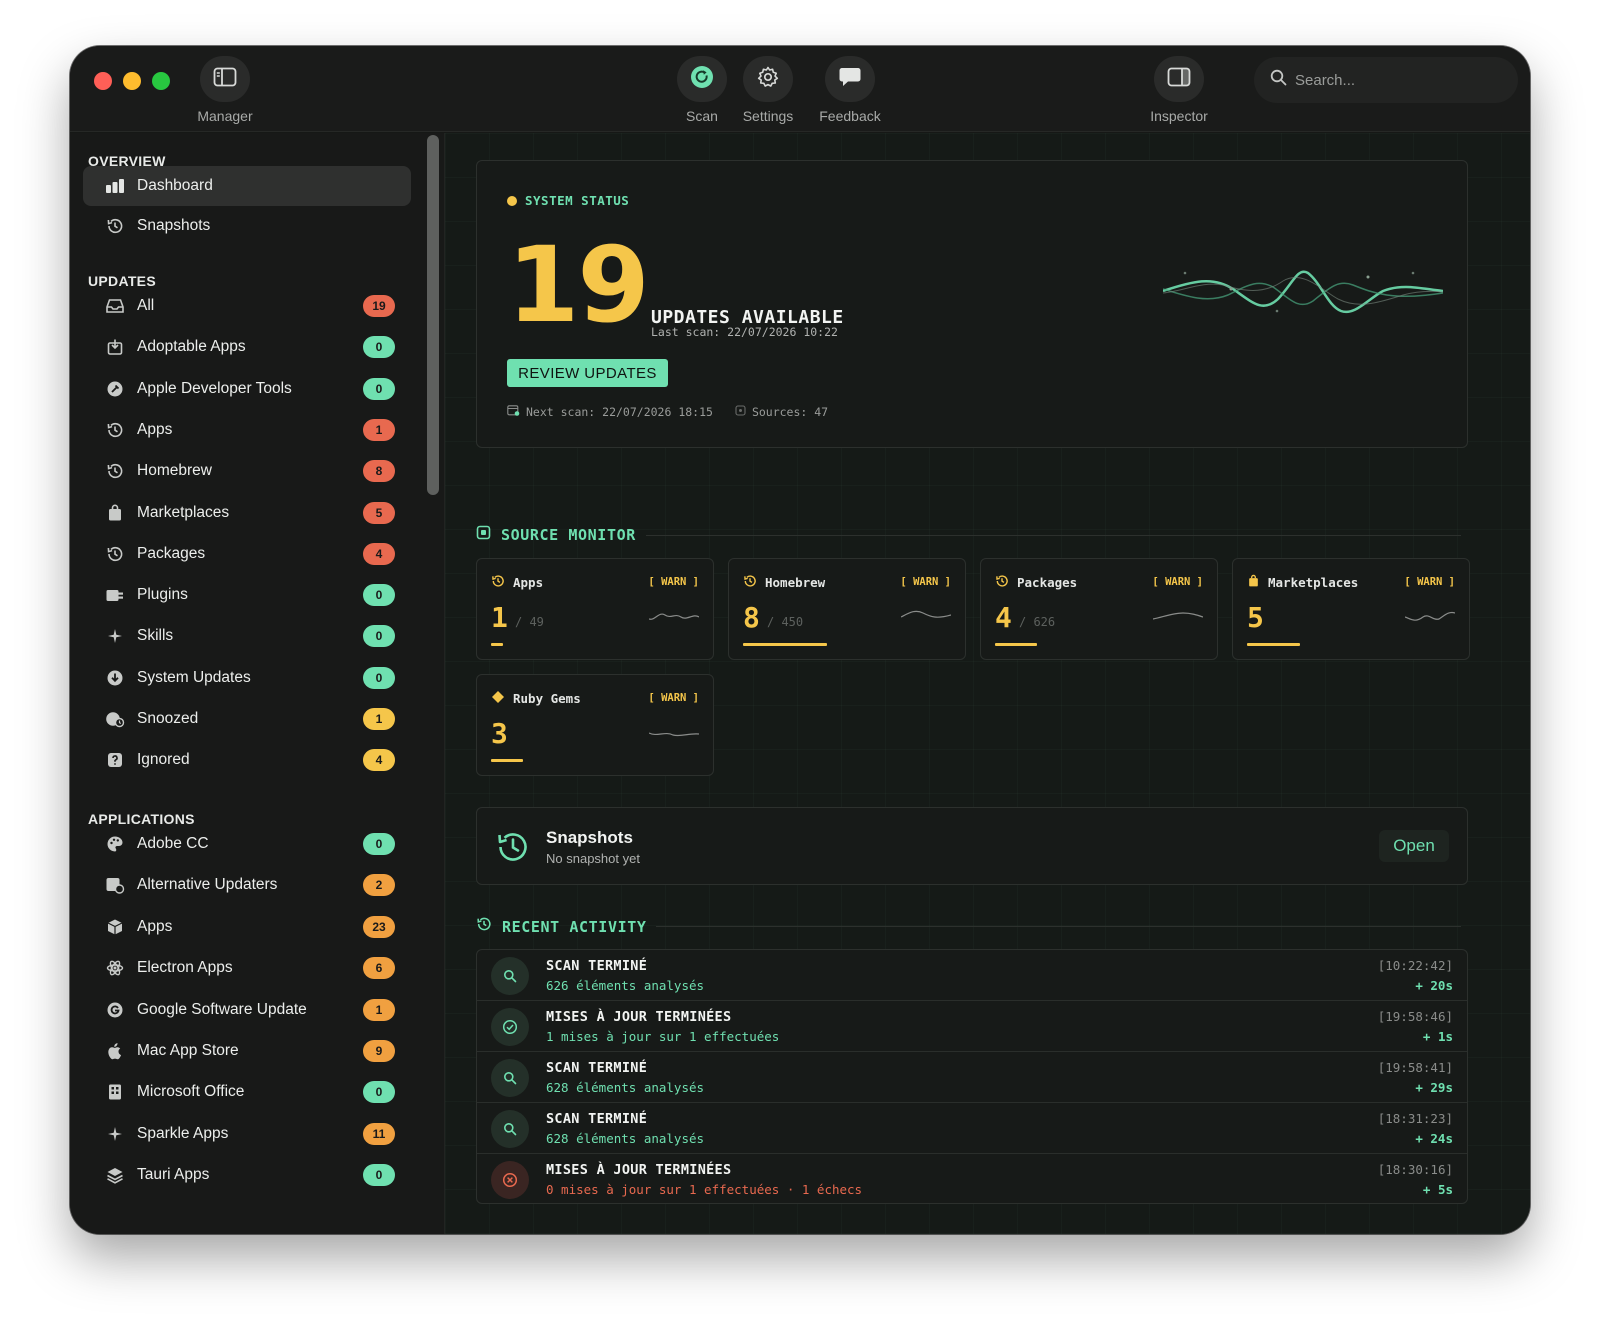 Image resolution: width=1600 pixels, height=1328 pixels. I want to click on source-card-apps: Apps [ WARN ] 1 / 49, so click(595, 609).